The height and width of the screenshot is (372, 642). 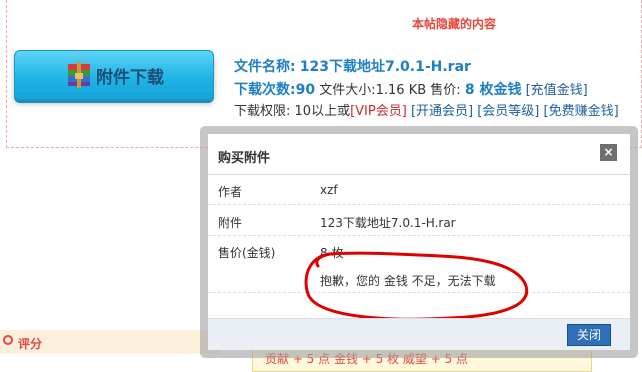 What do you see at coordinates (378, 111) in the screenshot?
I see `vip-member-text: [VIP会员]` at bounding box center [378, 111].